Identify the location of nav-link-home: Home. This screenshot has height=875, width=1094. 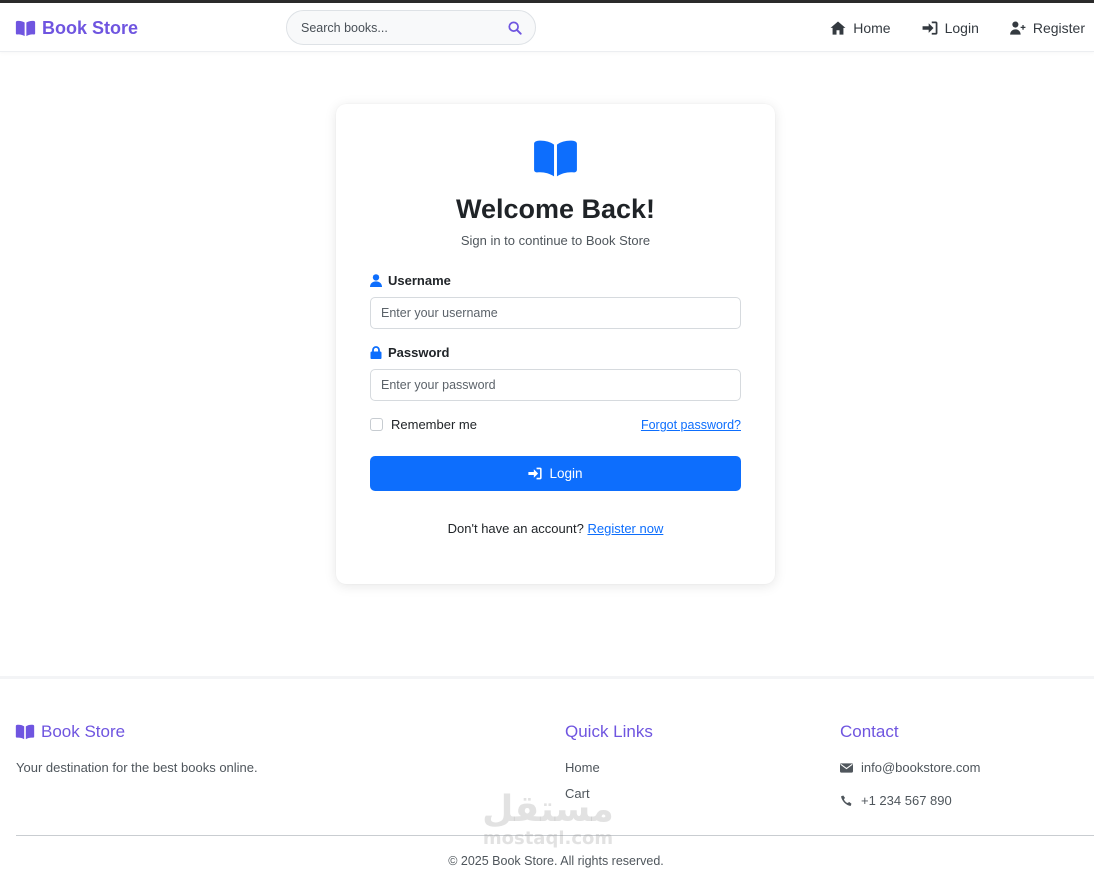
(860, 28).